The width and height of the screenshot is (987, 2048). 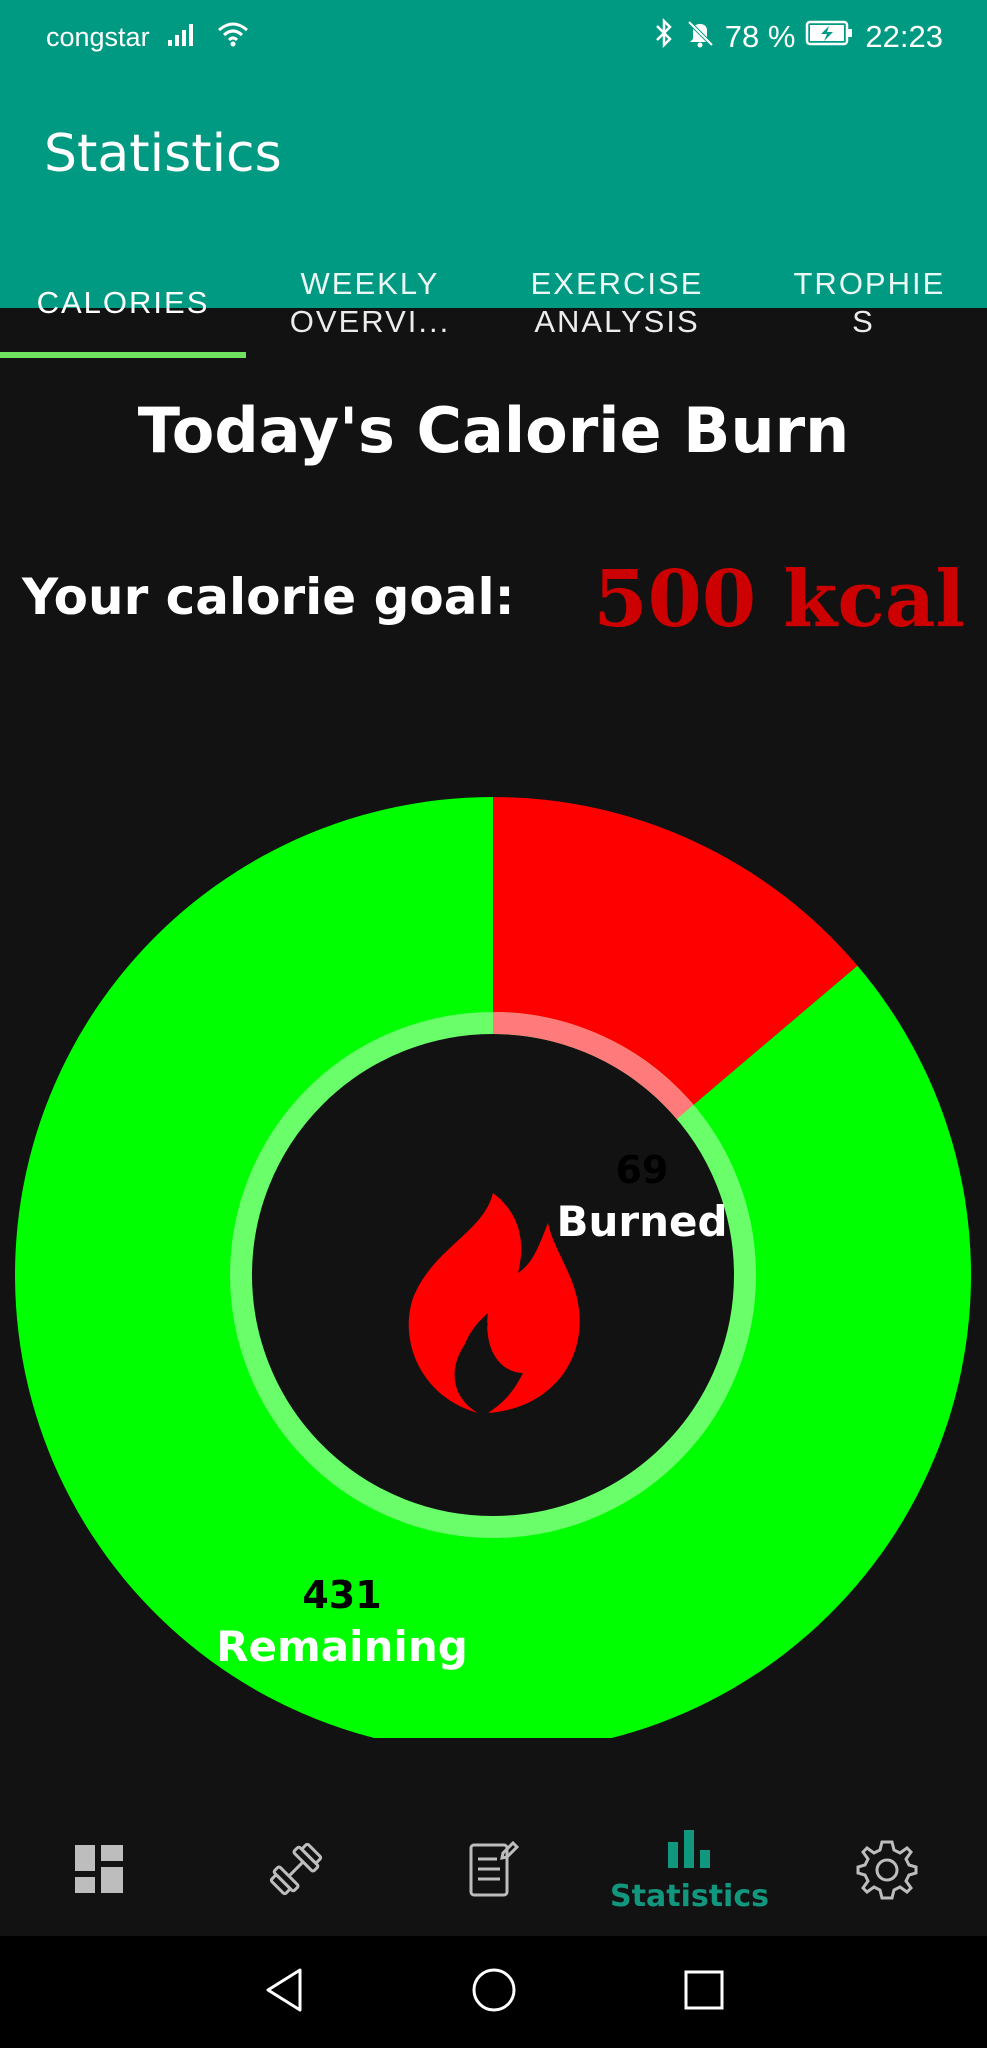 I want to click on calorie-goal-value: 500 kcal, so click(x=779, y=599).